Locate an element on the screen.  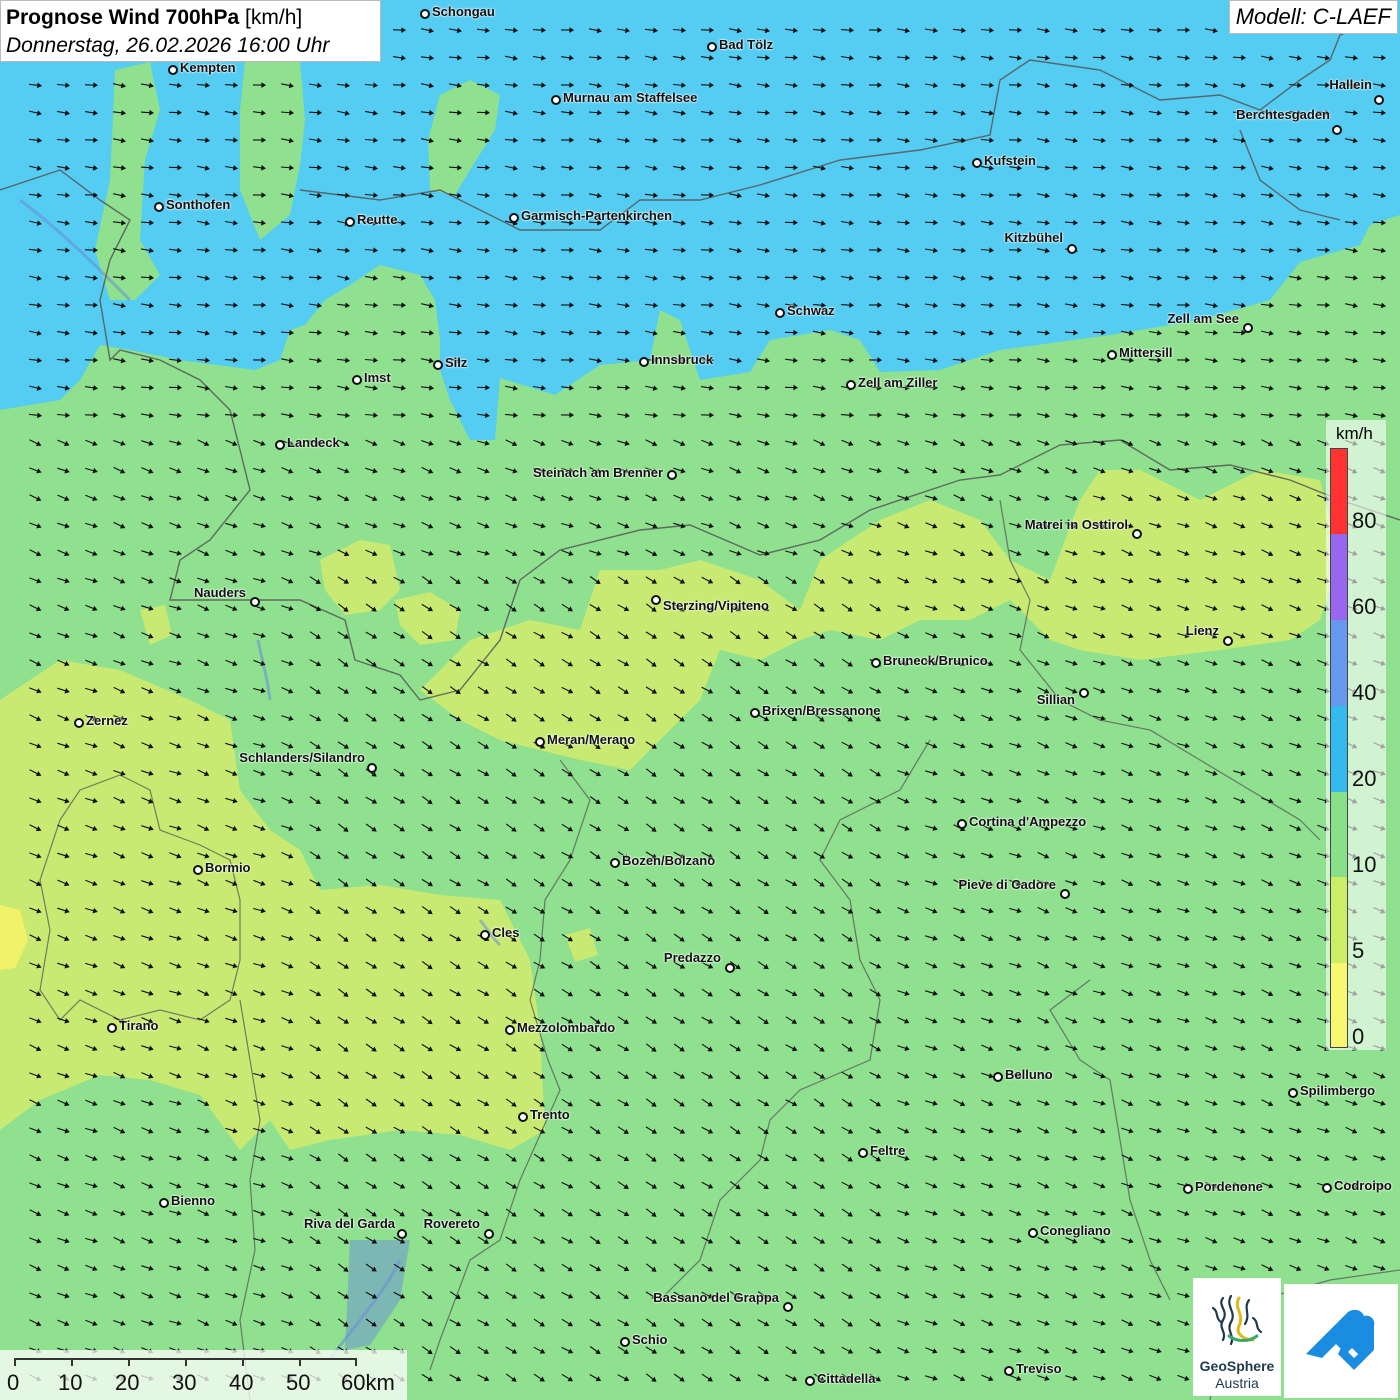
city-label: Landeck is located at coordinates (313, 442).